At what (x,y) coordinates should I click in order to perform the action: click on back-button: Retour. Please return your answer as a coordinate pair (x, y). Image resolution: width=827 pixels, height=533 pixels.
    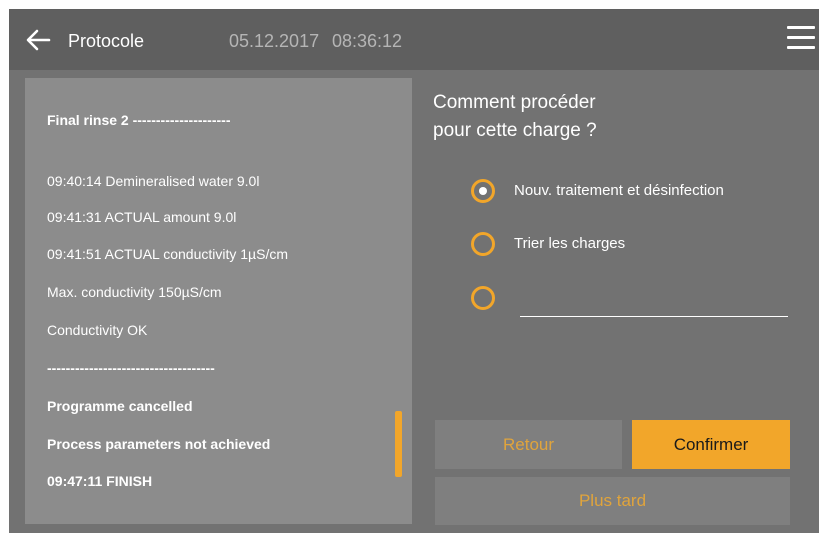
    Looking at the image, I should click on (528, 444).